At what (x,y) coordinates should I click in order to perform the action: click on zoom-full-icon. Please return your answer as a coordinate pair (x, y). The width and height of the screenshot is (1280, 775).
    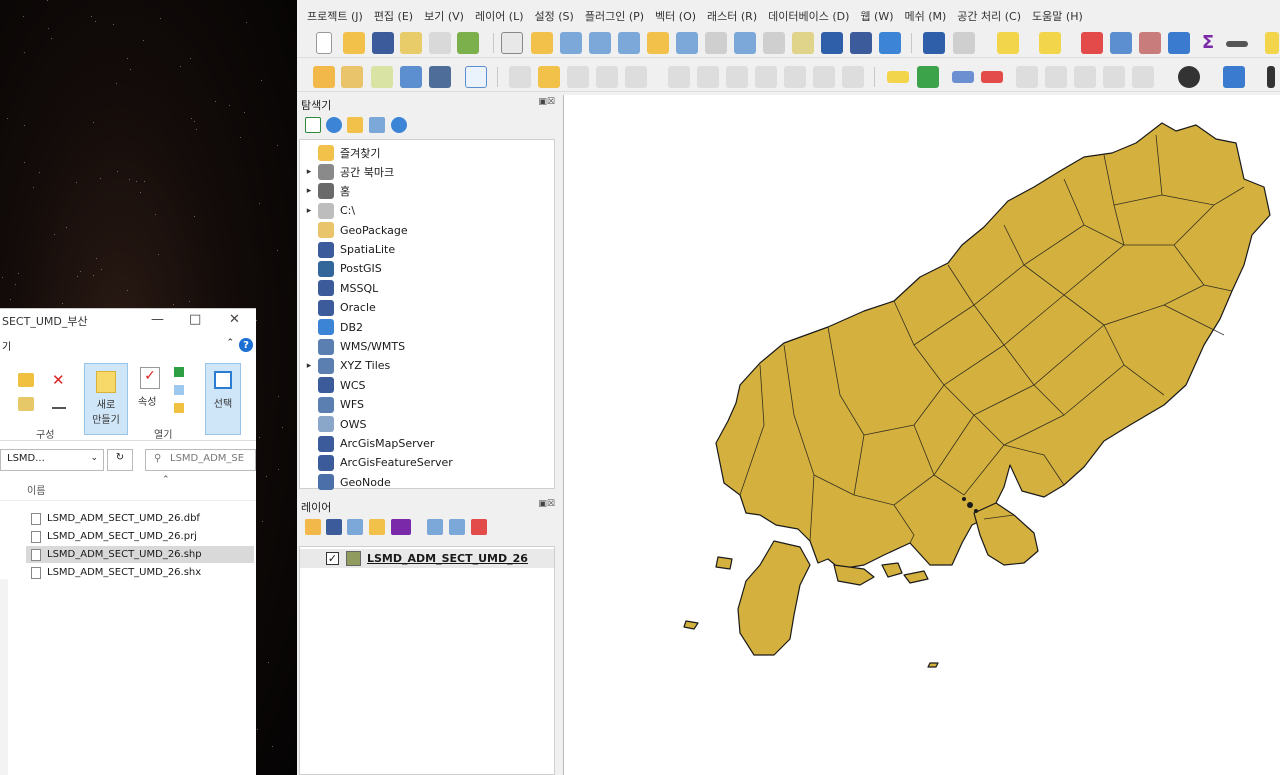
    Looking at the image, I should click on (629, 43).